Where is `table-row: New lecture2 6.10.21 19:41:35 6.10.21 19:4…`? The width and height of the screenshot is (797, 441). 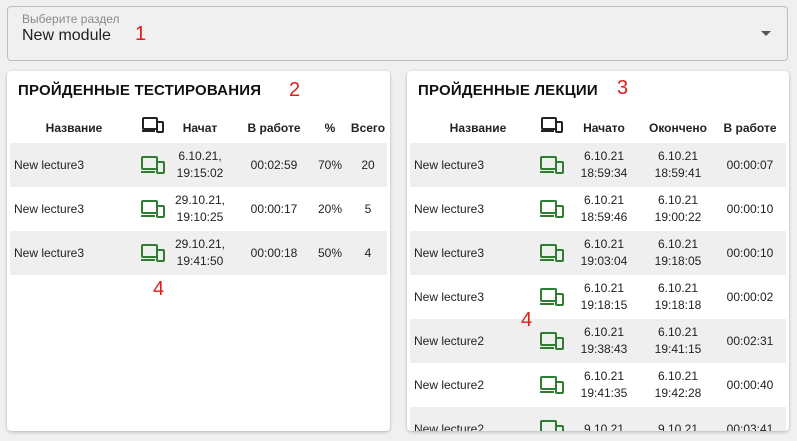
table-row: New lecture2 6.10.21 19:41:35 6.10.21 19:4… is located at coordinates (598, 385).